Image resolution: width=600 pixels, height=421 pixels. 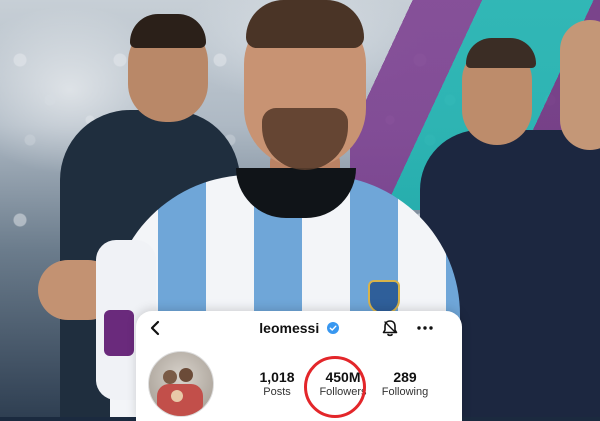 What do you see at coordinates (119, 333) in the screenshot?
I see `sleeve-patch` at bounding box center [119, 333].